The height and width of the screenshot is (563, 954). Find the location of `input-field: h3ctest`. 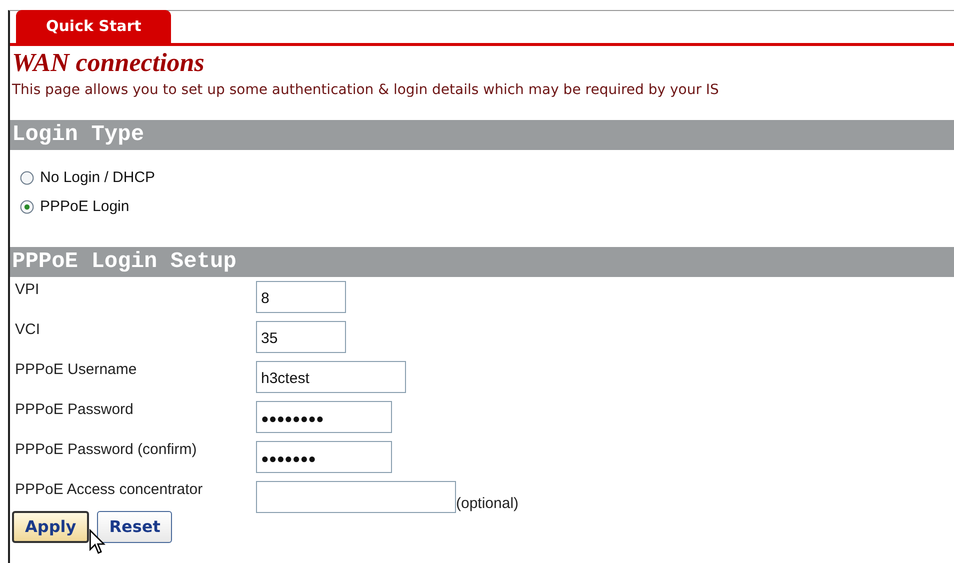

input-field: h3ctest is located at coordinates (331, 377).